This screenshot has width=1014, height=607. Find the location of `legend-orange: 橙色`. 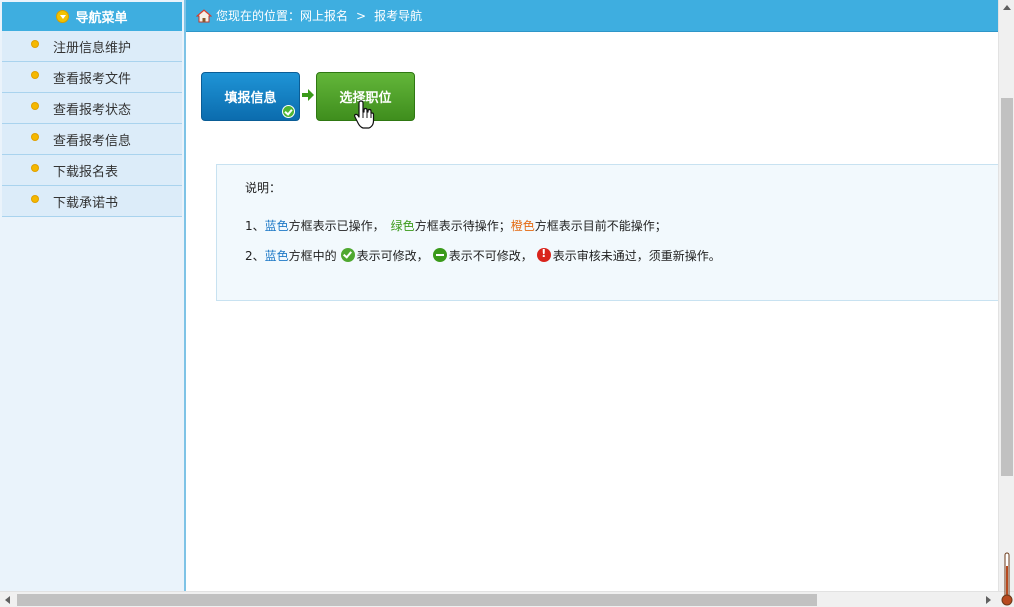

legend-orange: 橙色 is located at coordinates (522, 225).